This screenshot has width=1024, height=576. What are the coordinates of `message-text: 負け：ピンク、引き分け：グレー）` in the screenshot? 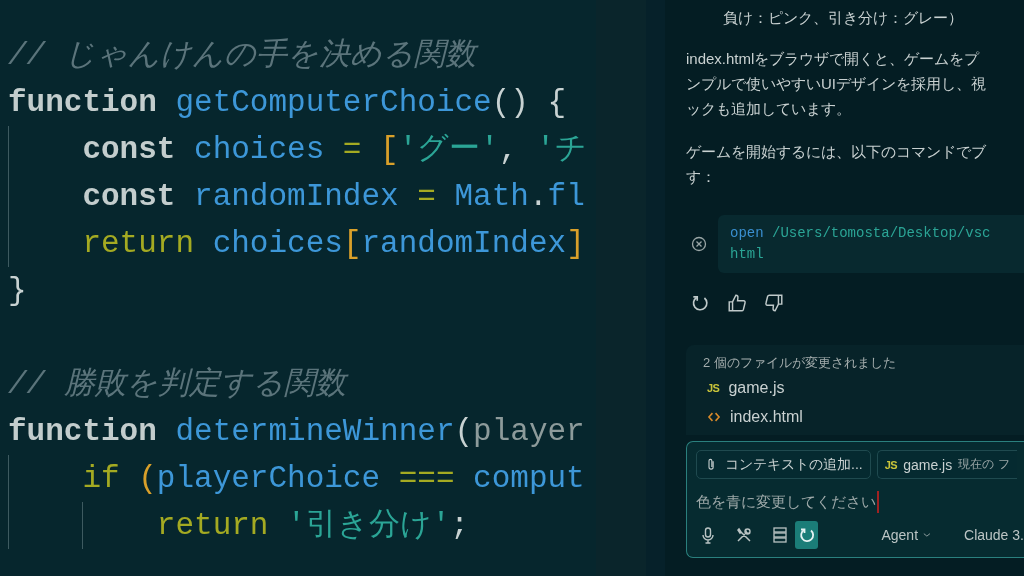 It's located at (842, 18).